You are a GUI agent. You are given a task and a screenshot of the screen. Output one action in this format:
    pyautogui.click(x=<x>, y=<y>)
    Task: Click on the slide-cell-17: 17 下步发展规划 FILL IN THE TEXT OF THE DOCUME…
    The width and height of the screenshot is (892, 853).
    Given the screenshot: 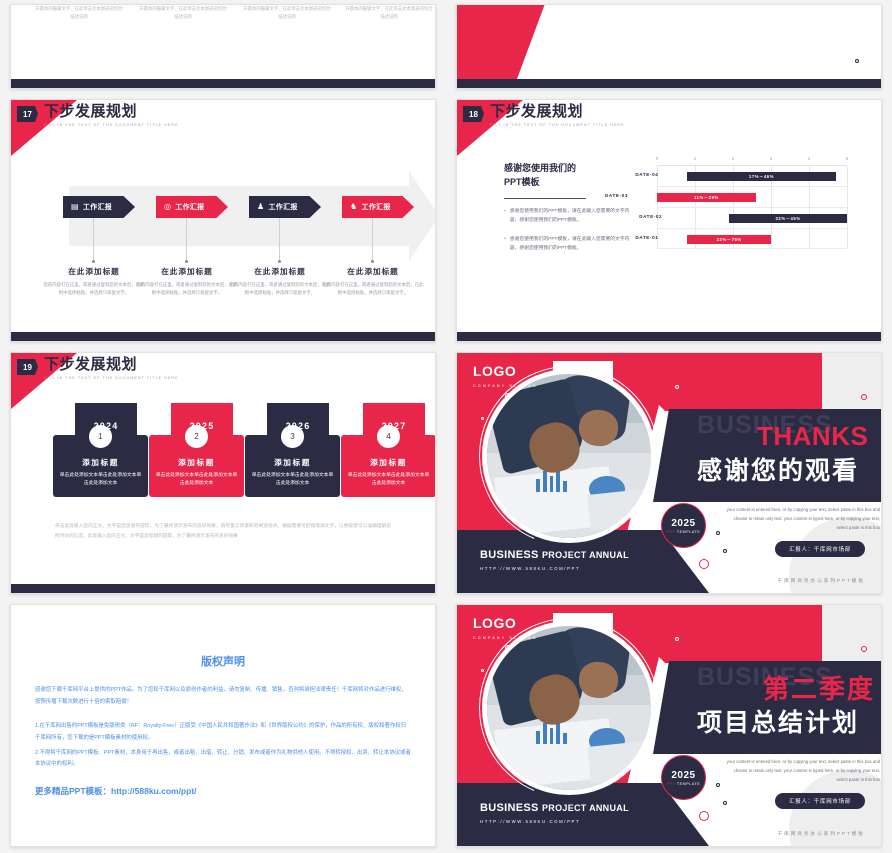 What is the action you would take?
    pyautogui.click(x=223, y=221)
    